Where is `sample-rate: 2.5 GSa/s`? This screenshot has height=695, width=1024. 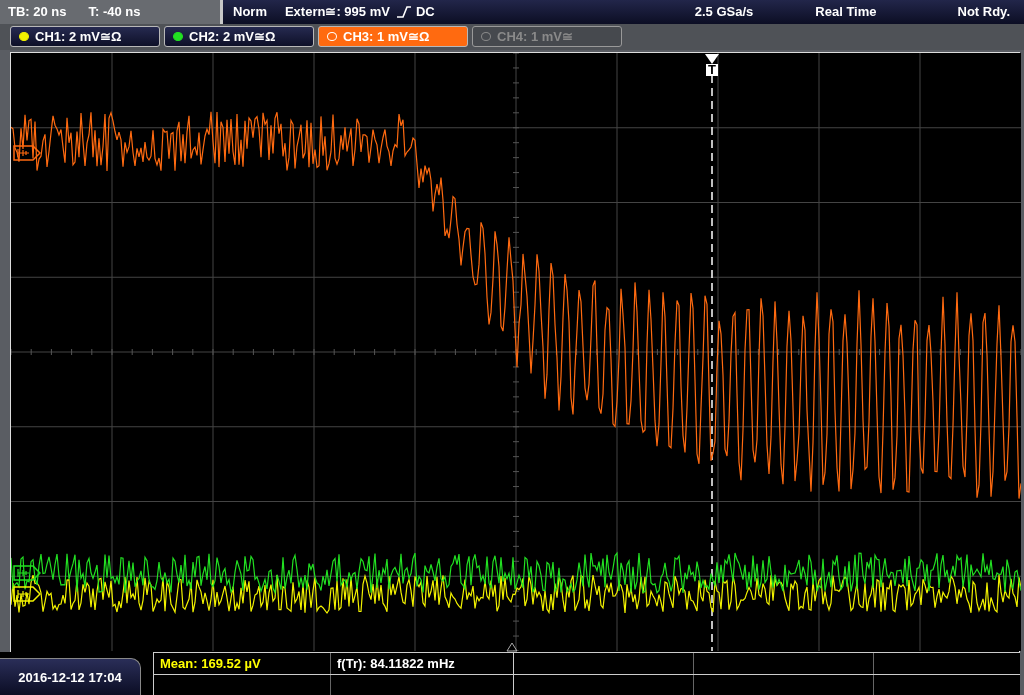
sample-rate: 2.5 GSa/s is located at coordinates (724, 12).